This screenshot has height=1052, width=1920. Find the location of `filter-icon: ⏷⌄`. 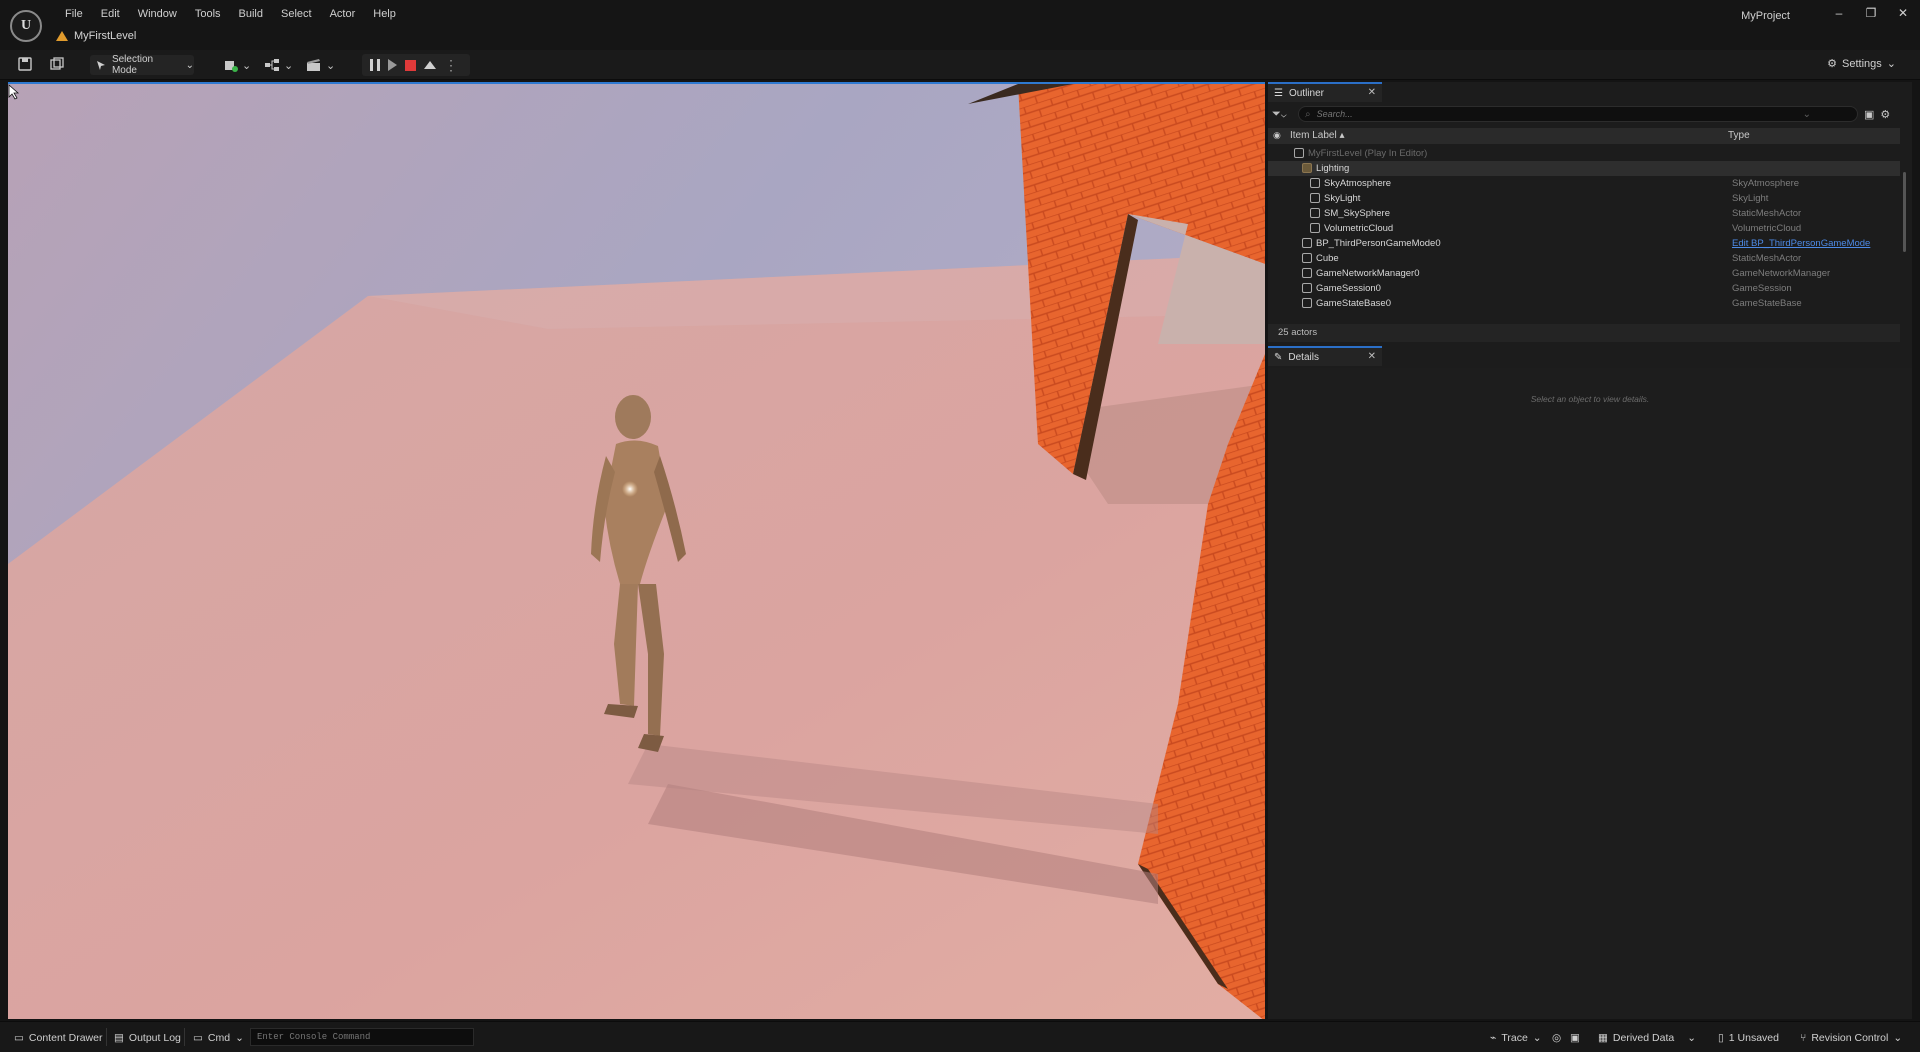

filter-icon: ⏷⌄ is located at coordinates (1282, 114).